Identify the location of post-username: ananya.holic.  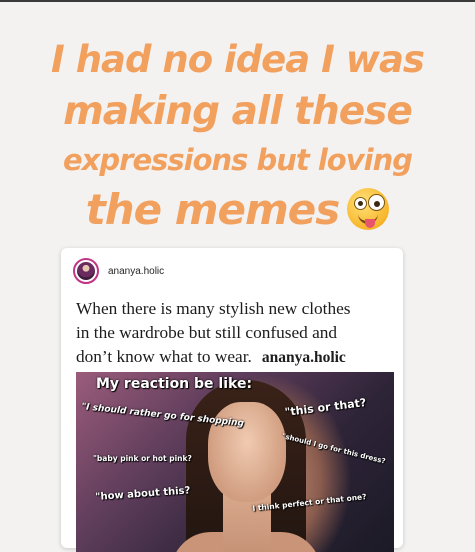
(136, 271).